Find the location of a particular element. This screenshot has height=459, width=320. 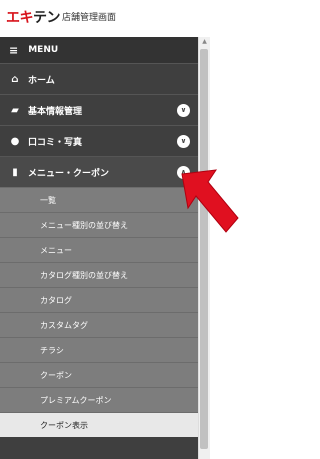

submenu-item-list: 一覧 is located at coordinates (99, 199).